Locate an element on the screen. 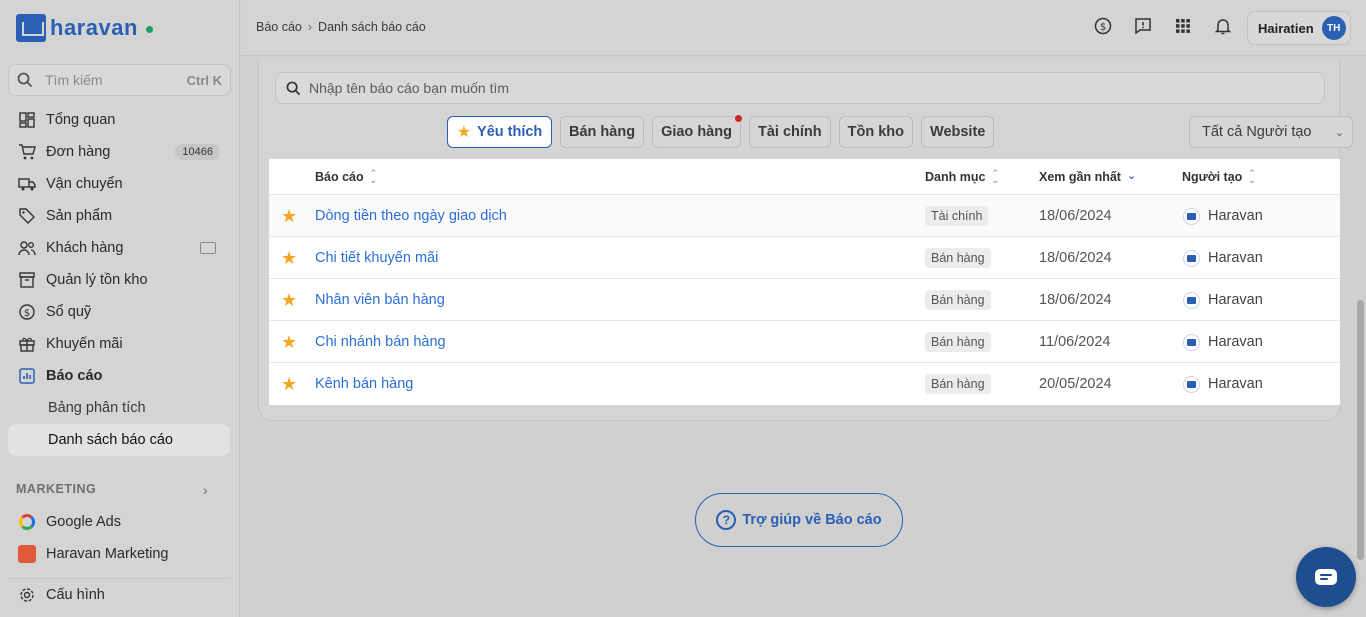 This screenshot has height=617, width=1366. breadcrumb-item-current: Danh sách báo cáo is located at coordinates (372, 27).